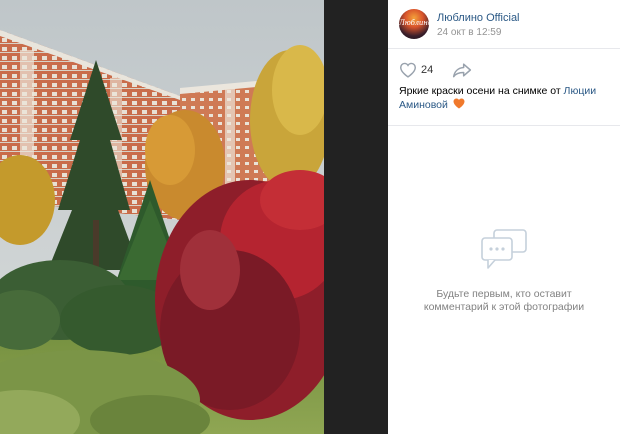  What do you see at coordinates (481, 91) in the screenshot?
I see `caption-text: Яркие краски осени на снимке от` at bounding box center [481, 91].